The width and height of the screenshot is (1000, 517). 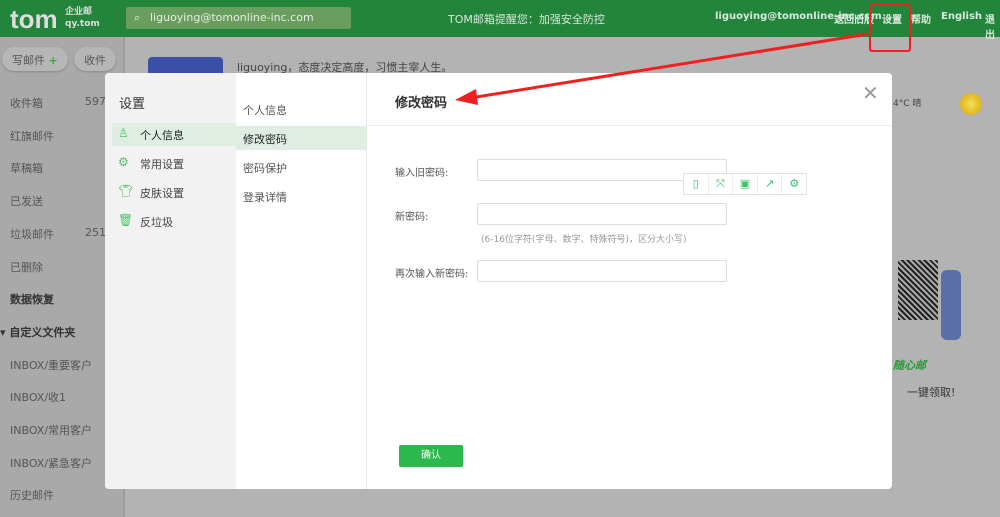 What do you see at coordinates (662, 68) in the screenshot?
I see `annotation-arrow` at bounding box center [662, 68].